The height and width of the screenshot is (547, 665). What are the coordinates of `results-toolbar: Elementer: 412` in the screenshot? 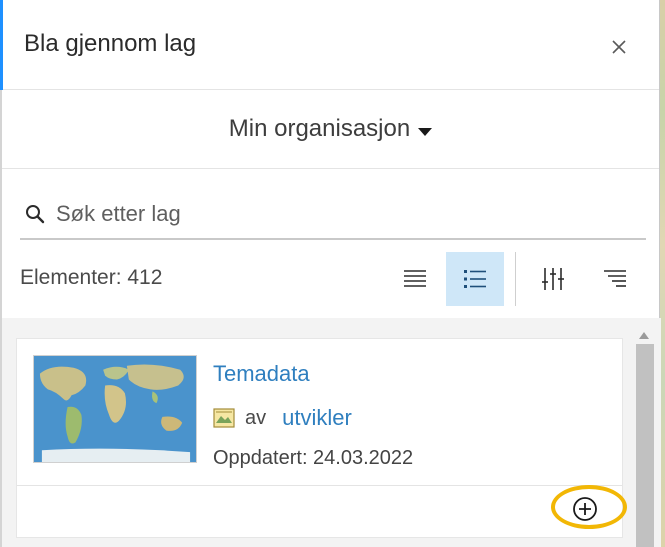 It's located at (330, 278).